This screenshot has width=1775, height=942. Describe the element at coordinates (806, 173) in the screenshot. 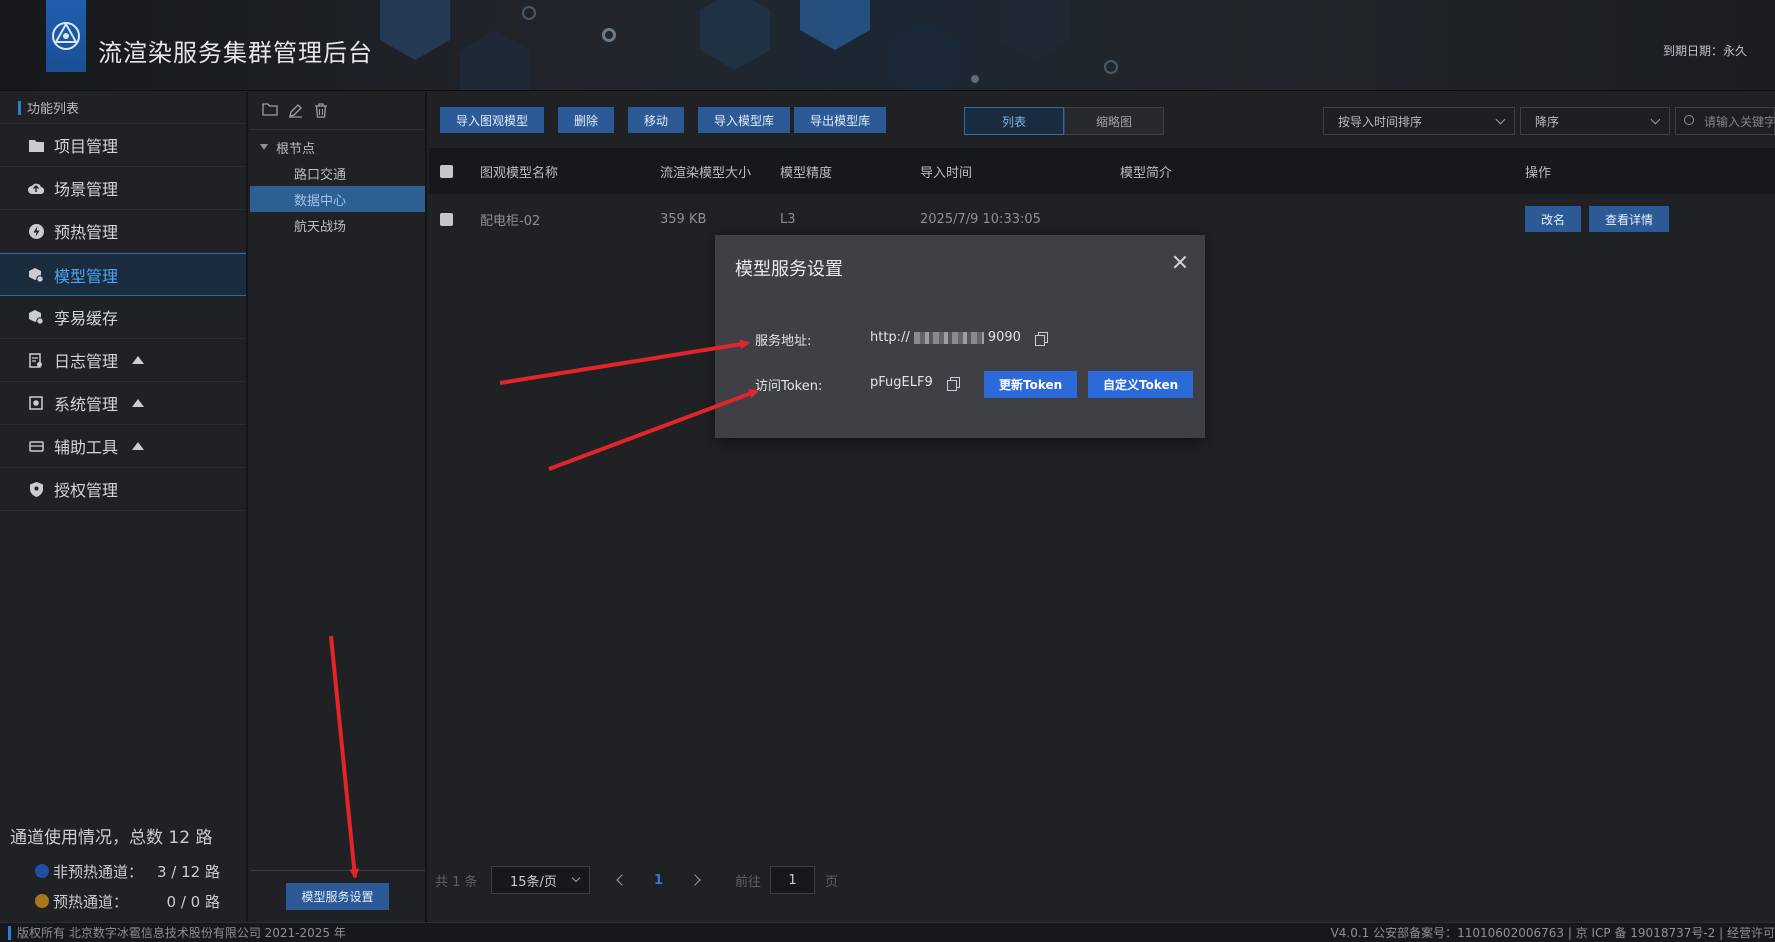

I see `column-header-precision: 模型精度` at that location.